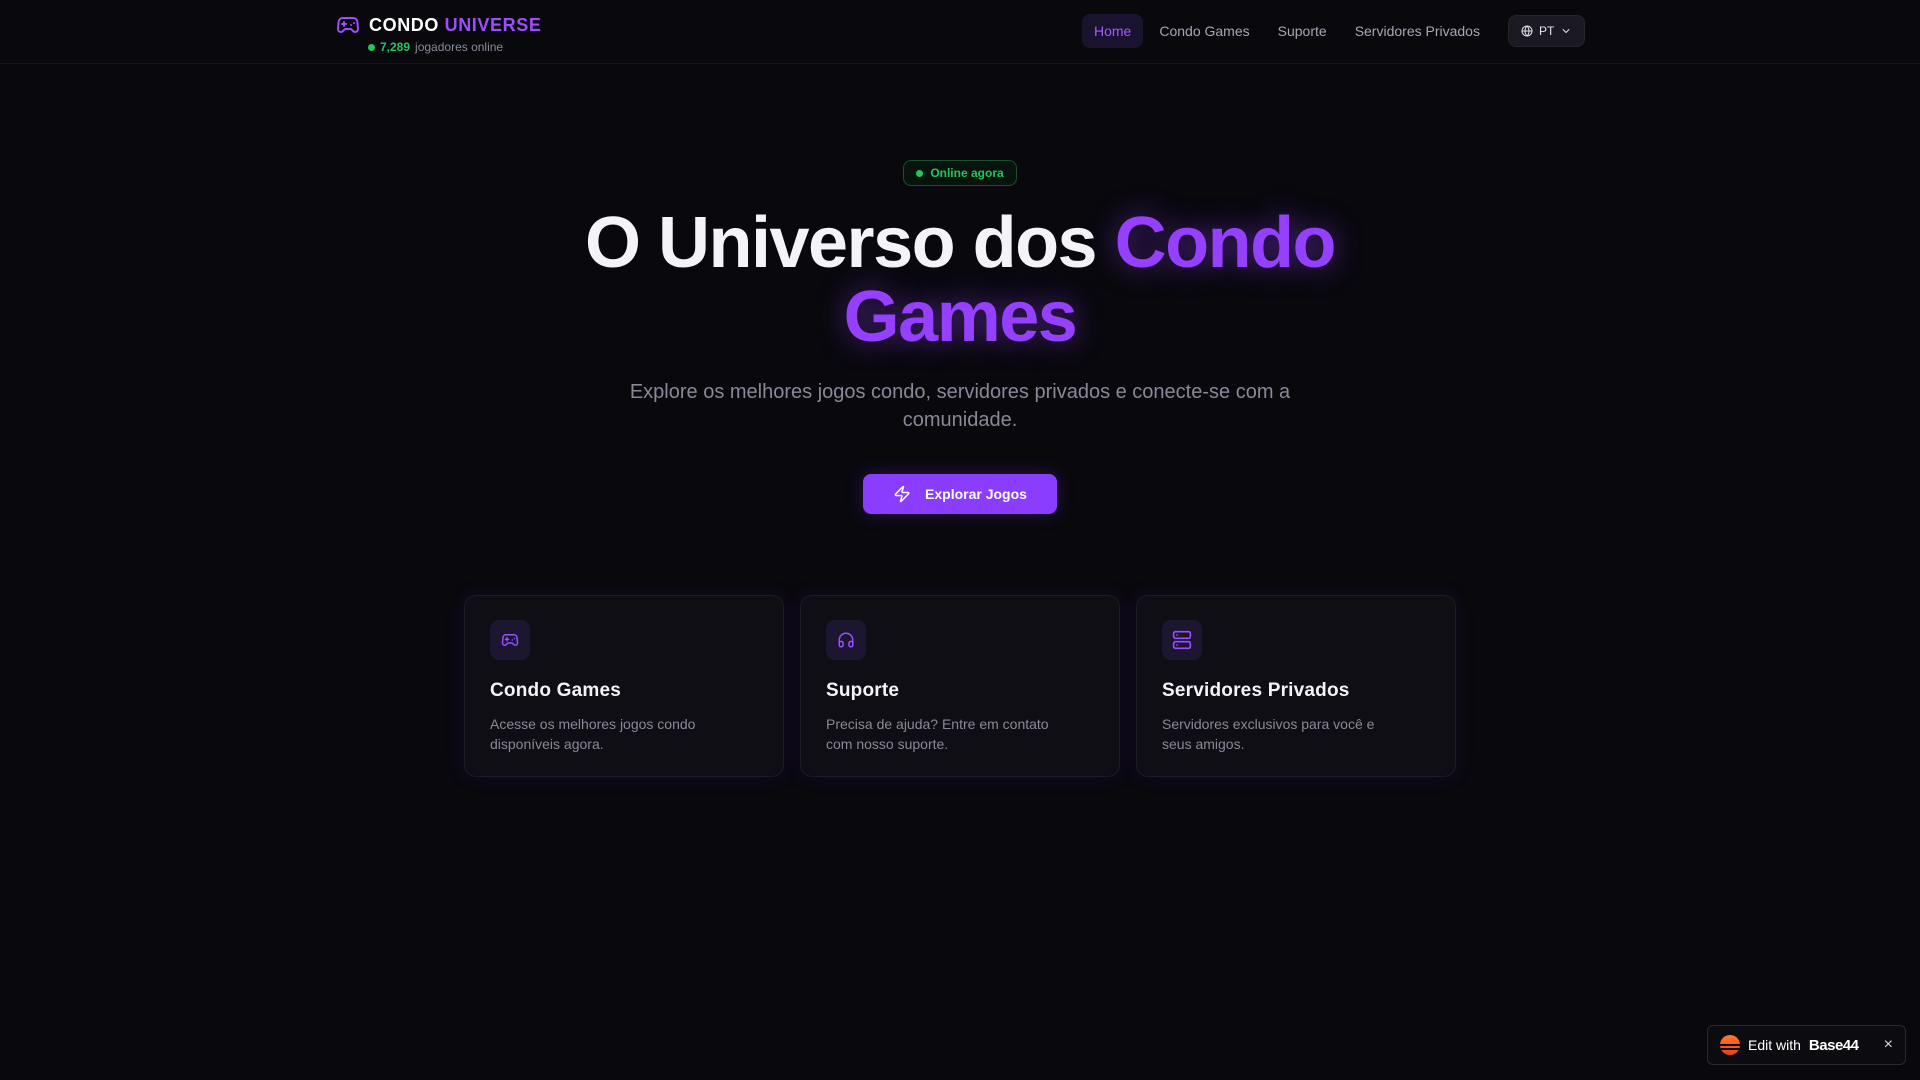 The width and height of the screenshot is (1920, 1080). Describe the element at coordinates (1806, 1045) in the screenshot. I see `edit-with-base44-badge: Edit with Base44 ×` at that location.